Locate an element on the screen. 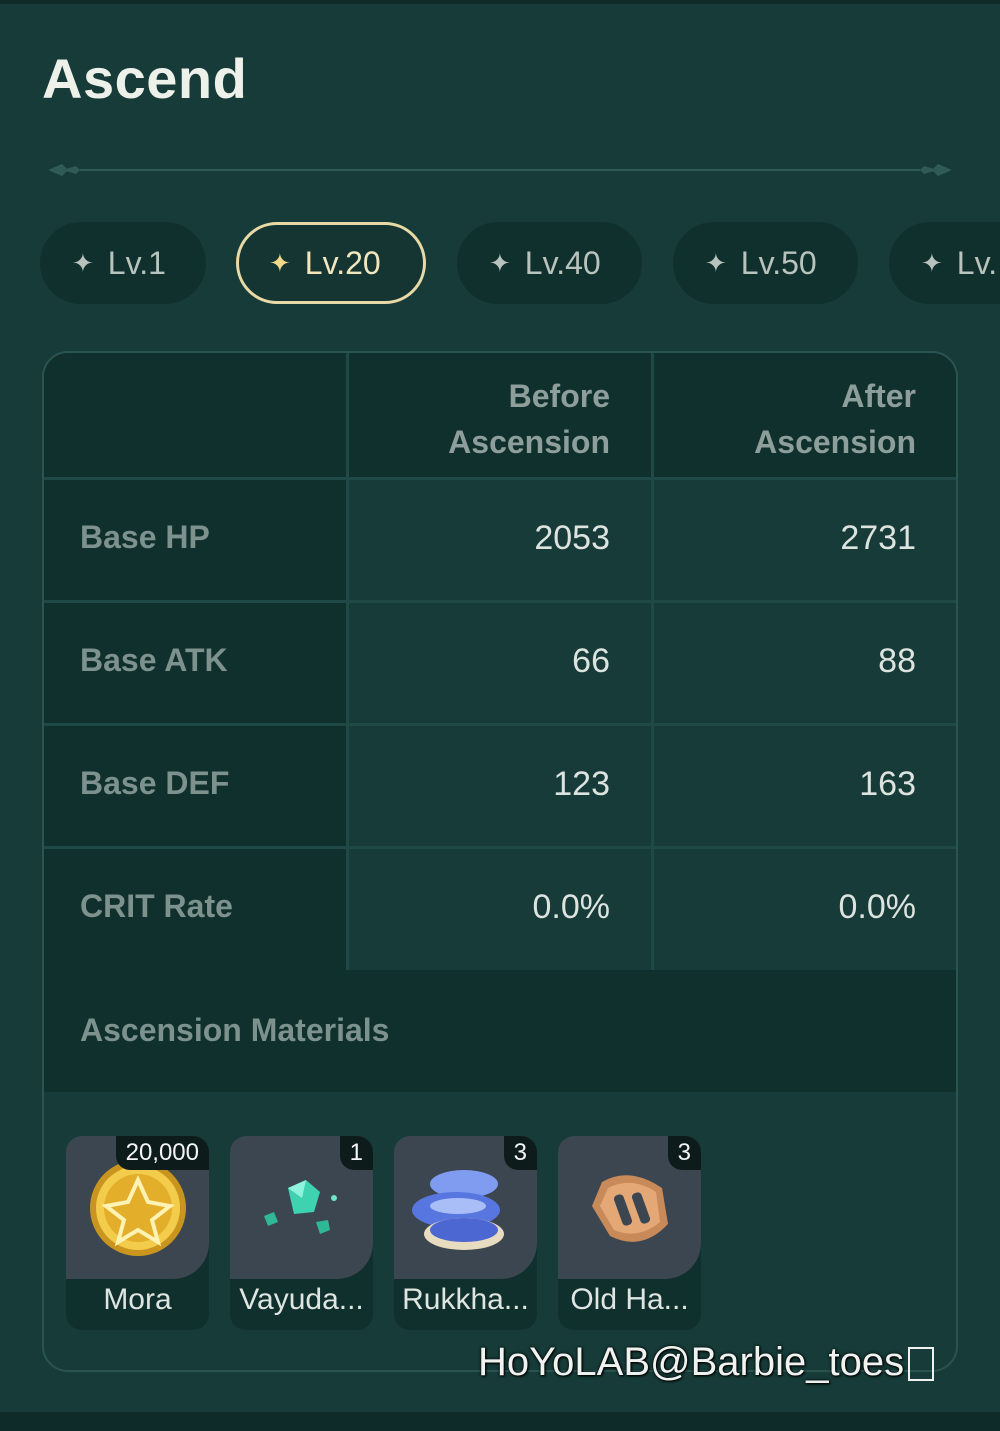 Image resolution: width=1000 pixels, height=1431 pixels. tab-lv50: ✦ Lv.50 is located at coordinates (765, 263).